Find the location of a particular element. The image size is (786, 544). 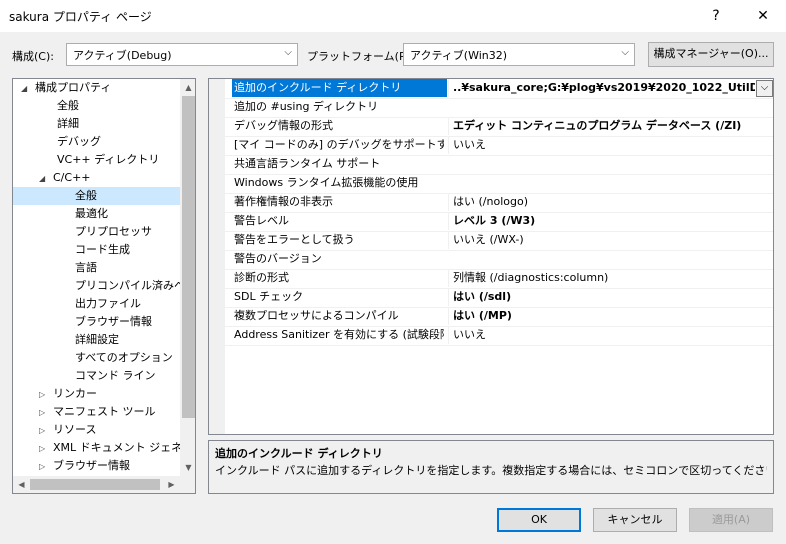

window-title: sakura プロパティ ページ is located at coordinates (80, 17).